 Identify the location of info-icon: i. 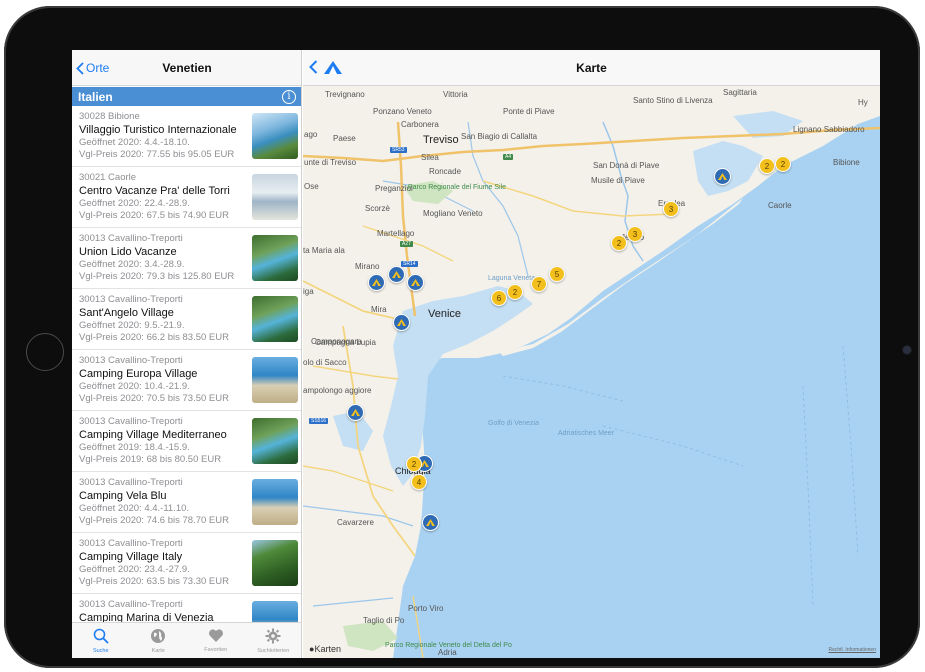
(289, 96).